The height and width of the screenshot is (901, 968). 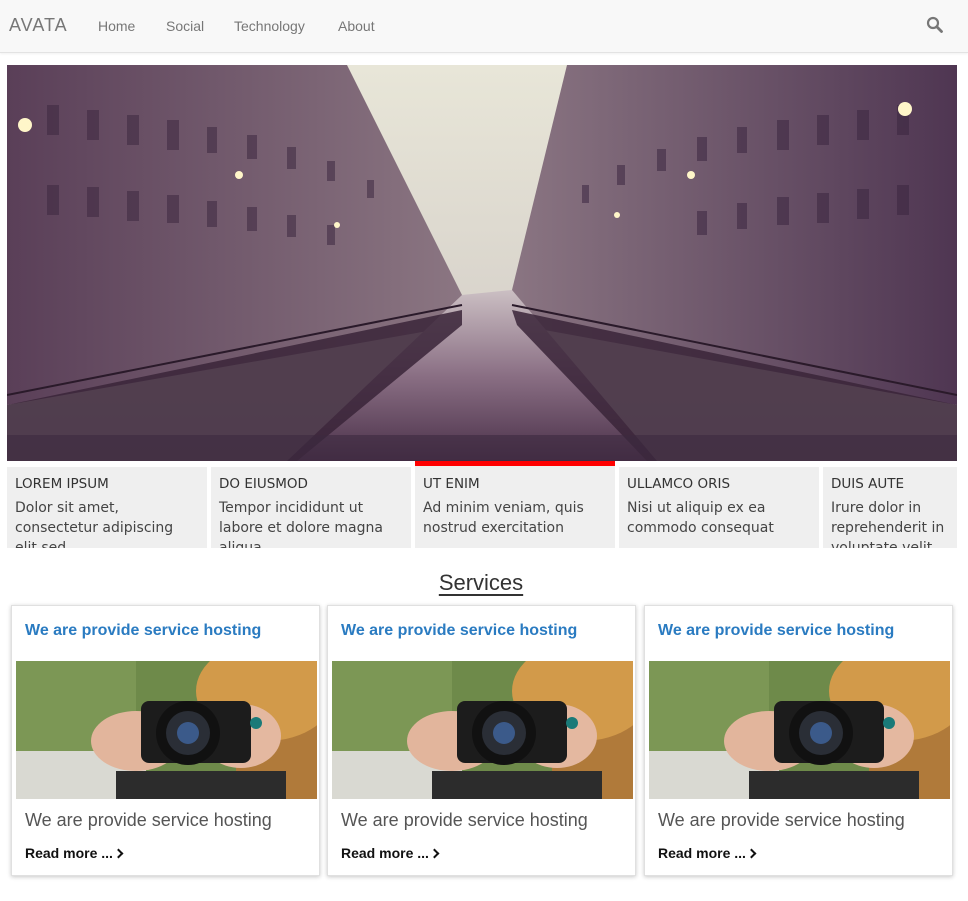 I want to click on nav-social: Social, so click(x=185, y=26).